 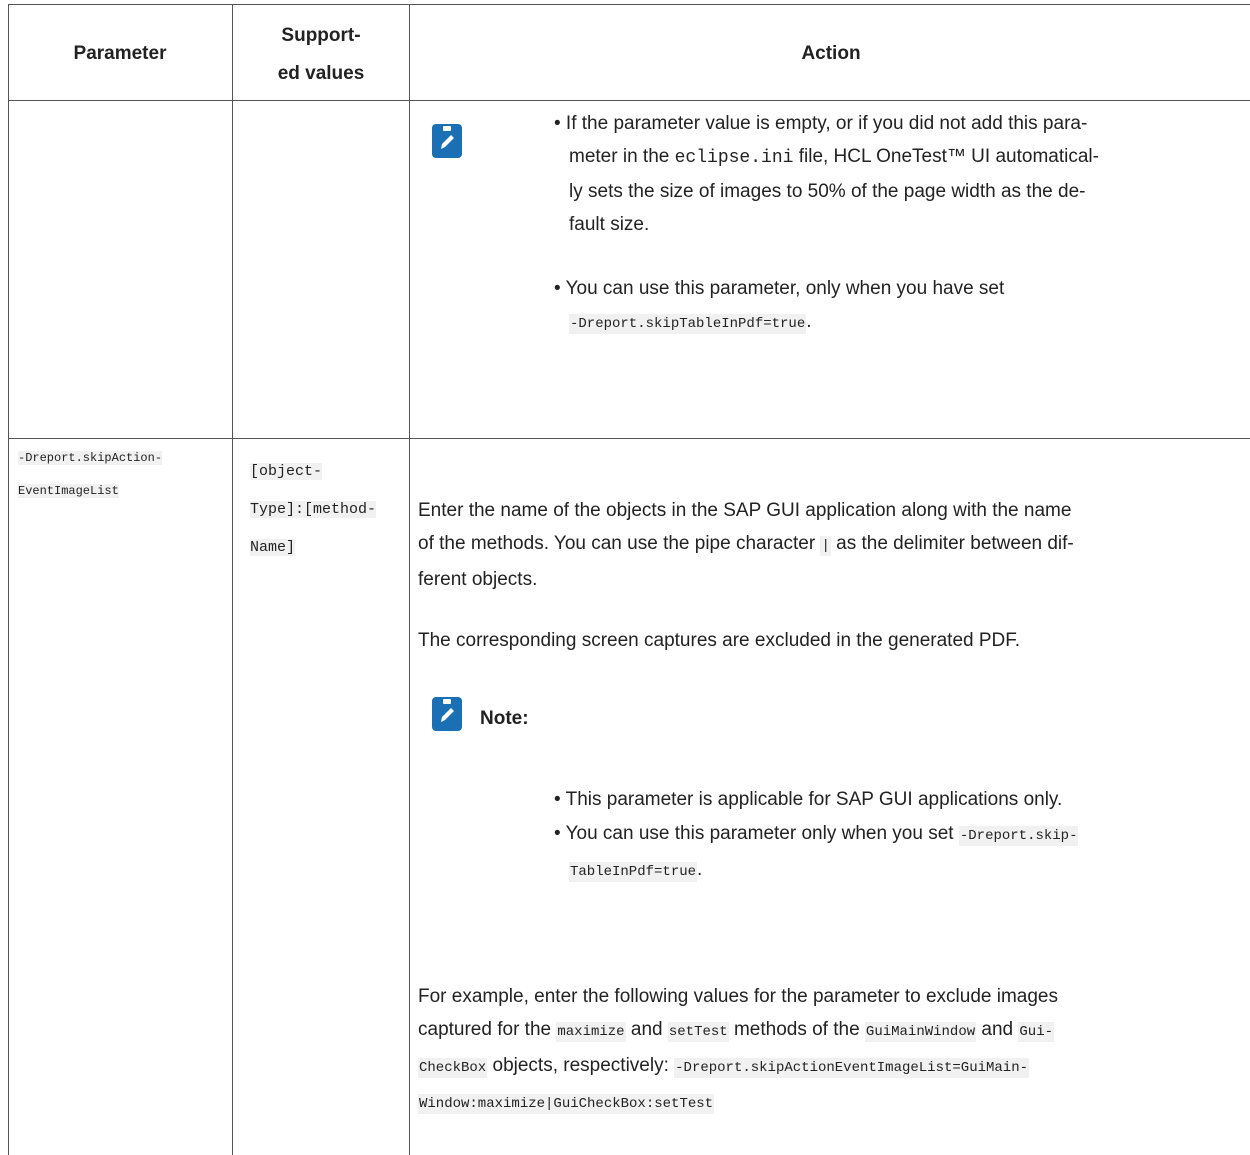 What do you see at coordinates (831, 53) in the screenshot?
I see `header-action: Action` at bounding box center [831, 53].